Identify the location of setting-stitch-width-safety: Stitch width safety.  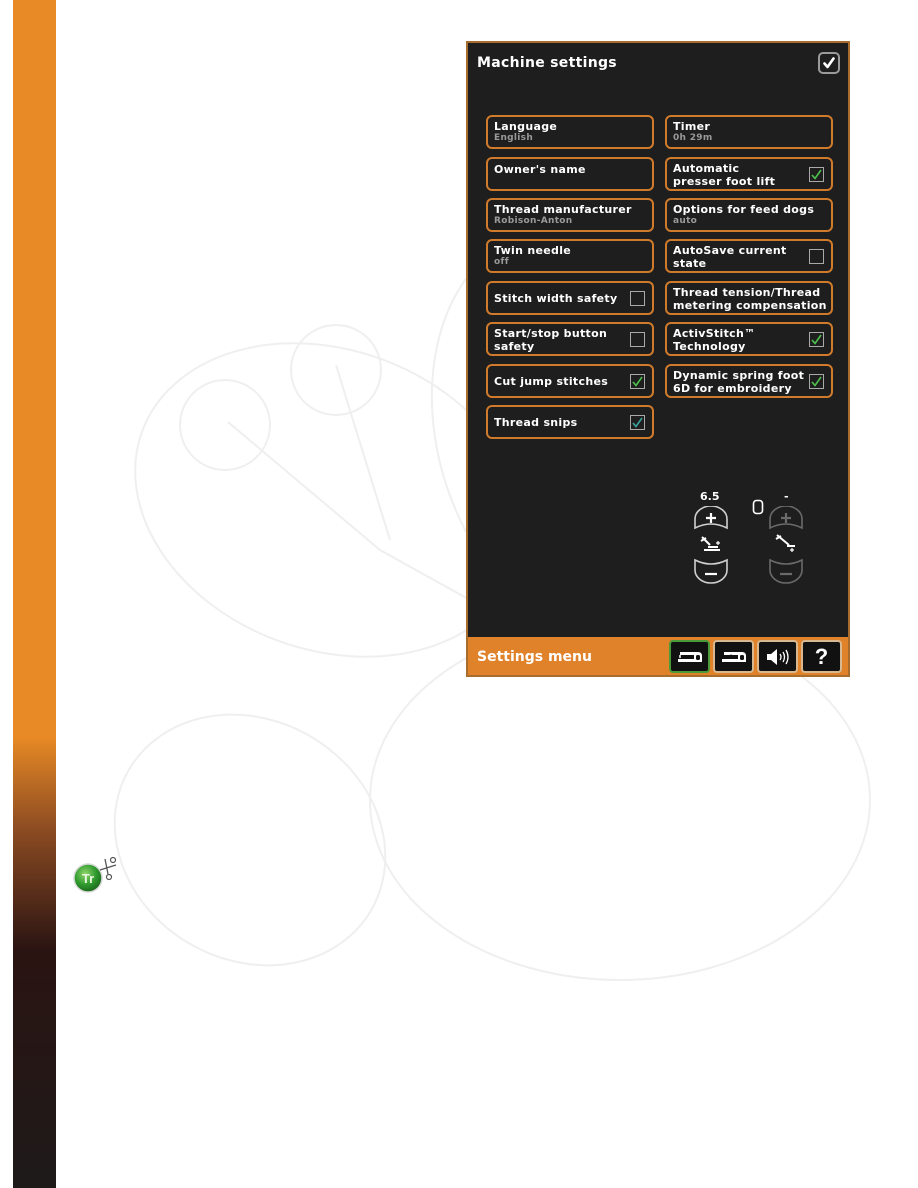
(570, 298).